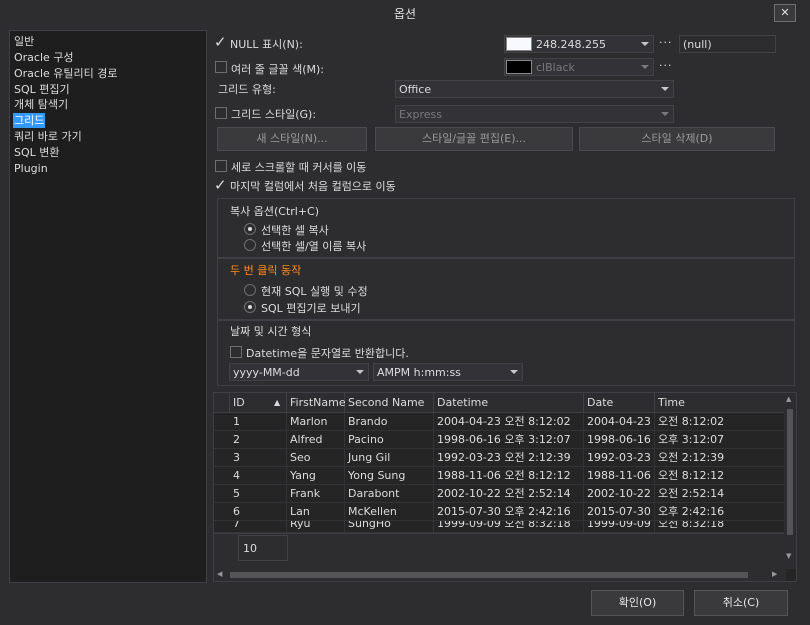  What do you see at coordinates (221, 67) in the screenshot?
I see `multi-font-color-checkbox` at bounding box center [221, 67].